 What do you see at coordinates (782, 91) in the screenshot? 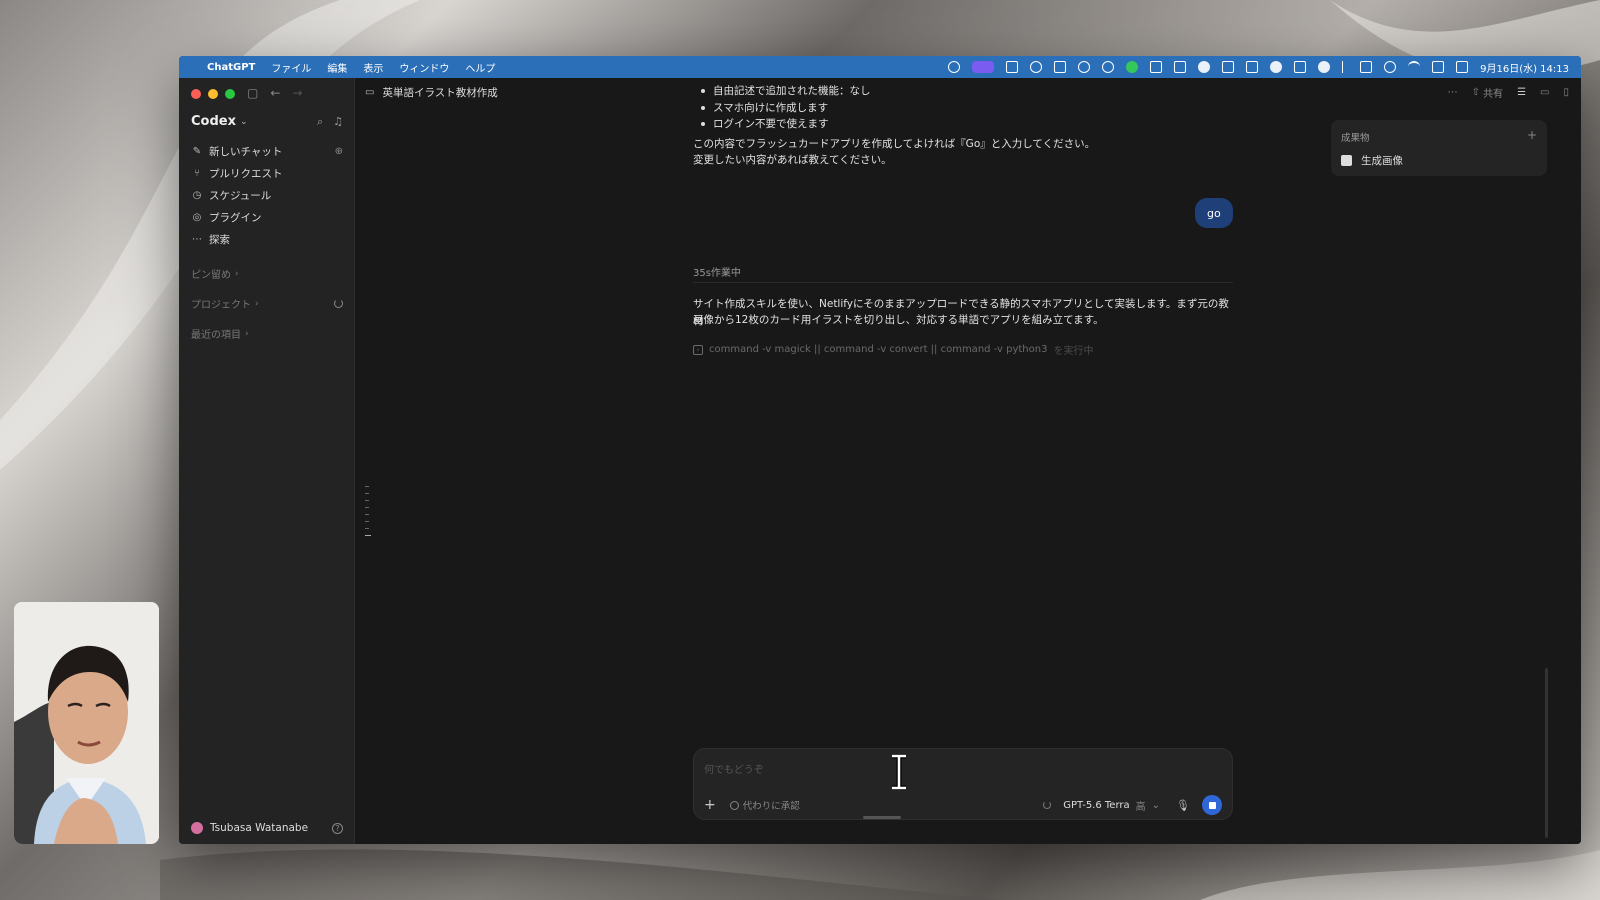
I see `list-item: 自由記述で追加された機能：なし` at bounding box center [782, 91].